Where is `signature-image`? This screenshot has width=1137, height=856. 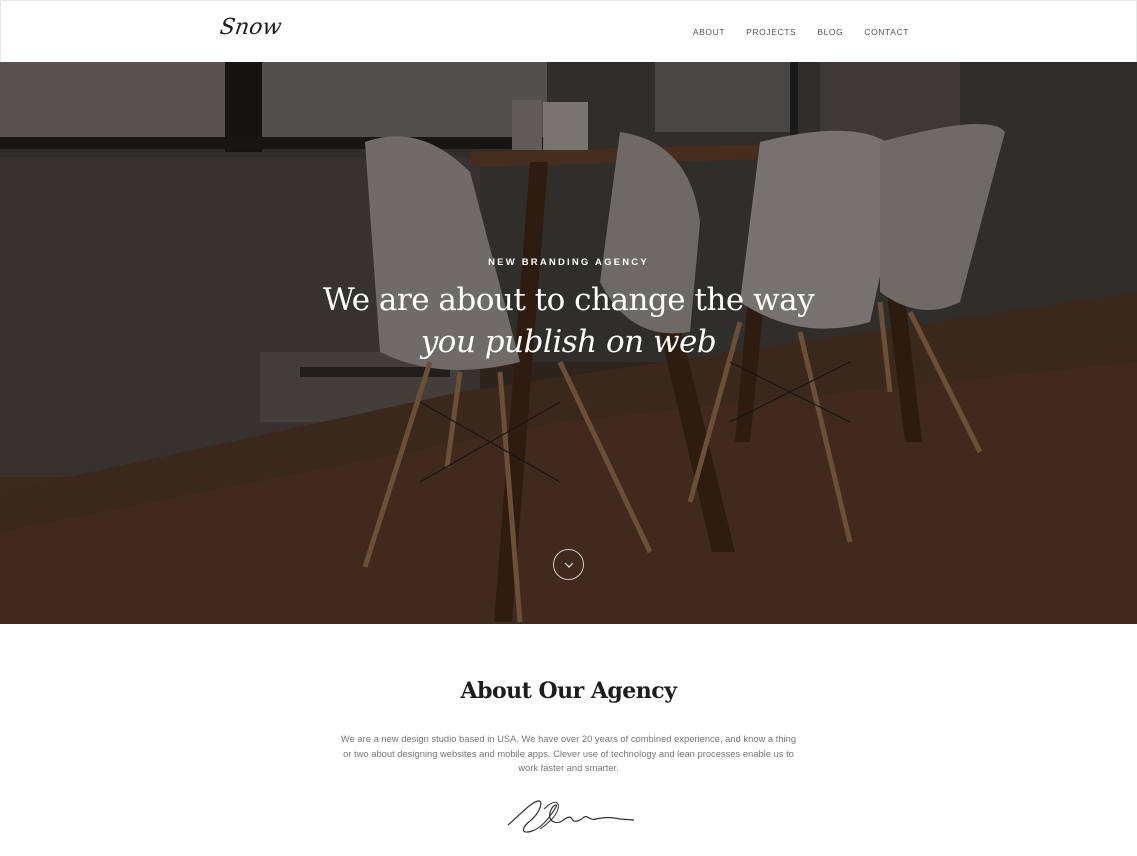
signature-image is located at coordinates (571, 816).